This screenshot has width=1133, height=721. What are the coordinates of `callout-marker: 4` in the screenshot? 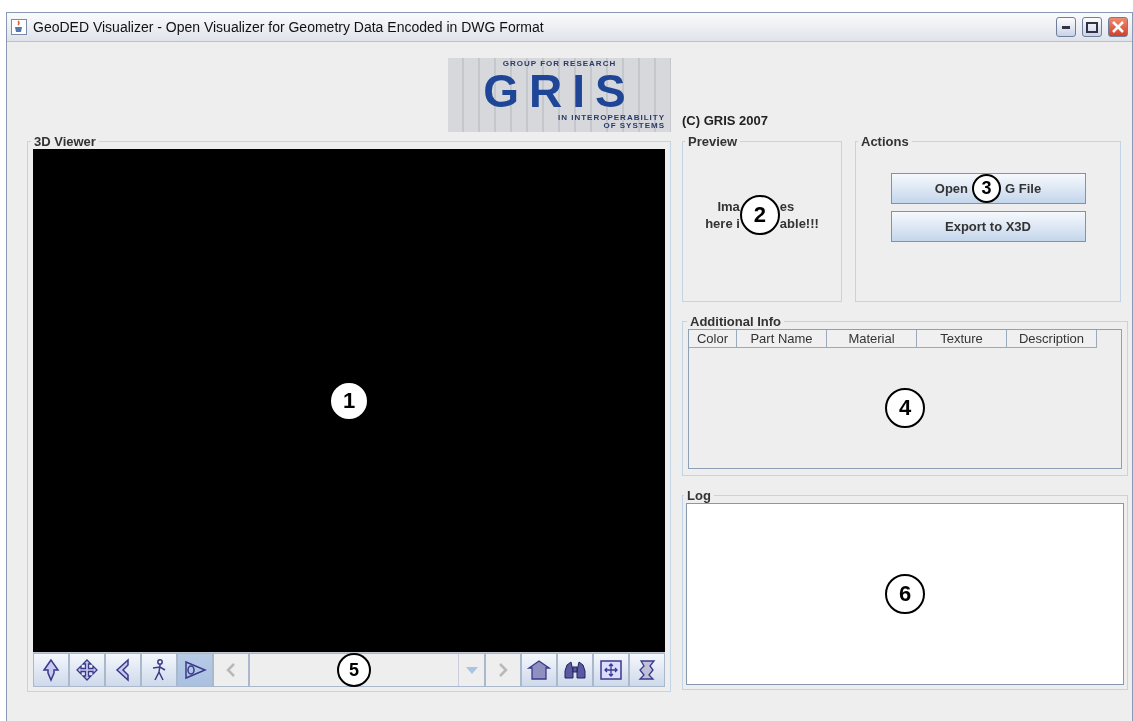 It's located at (905, 408).